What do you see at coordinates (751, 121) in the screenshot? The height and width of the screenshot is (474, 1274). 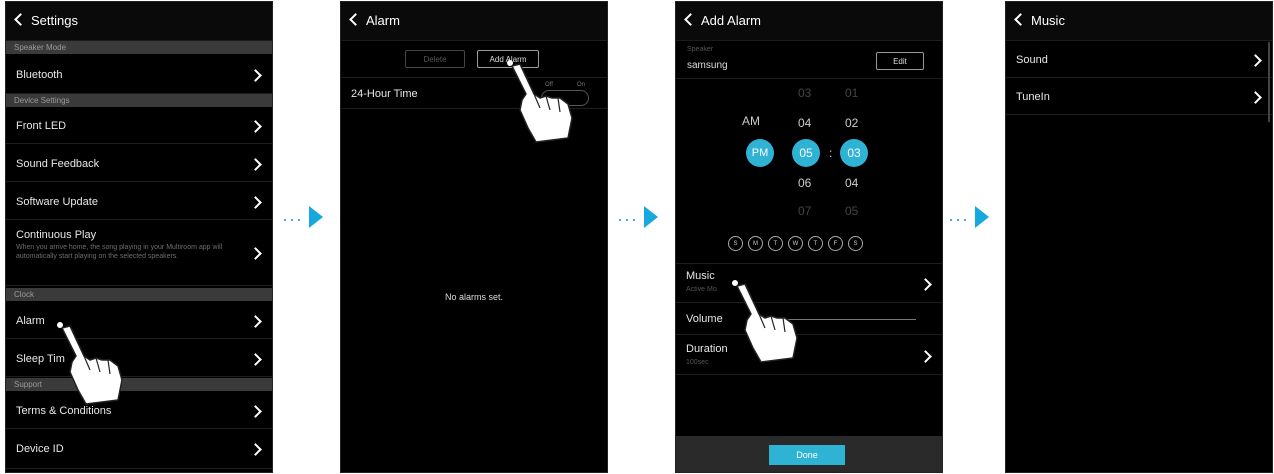 I see `am-option: AM` at bounding box center [751, 121].